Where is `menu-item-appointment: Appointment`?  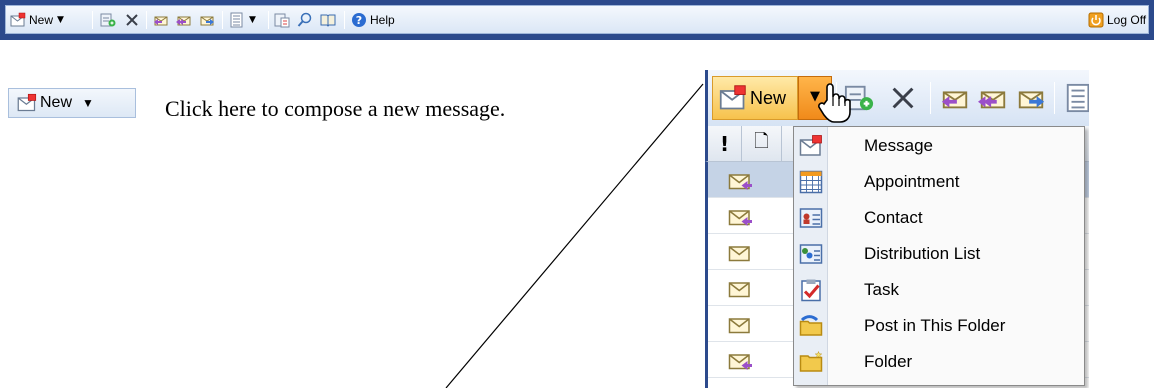
menu-item-appointment: Appointment is located at coordinates (939, 183).